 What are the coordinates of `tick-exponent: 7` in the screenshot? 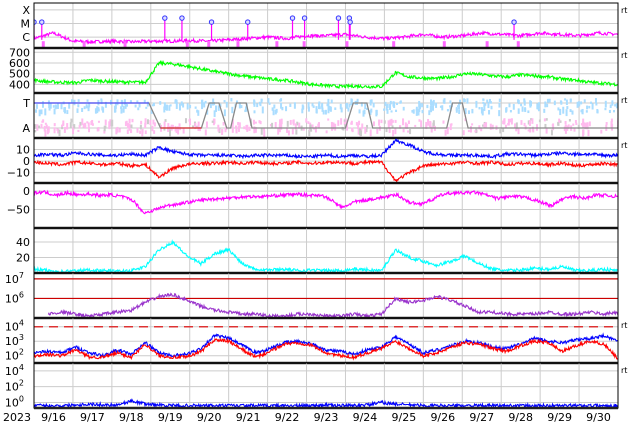 It's located at (21, 275).